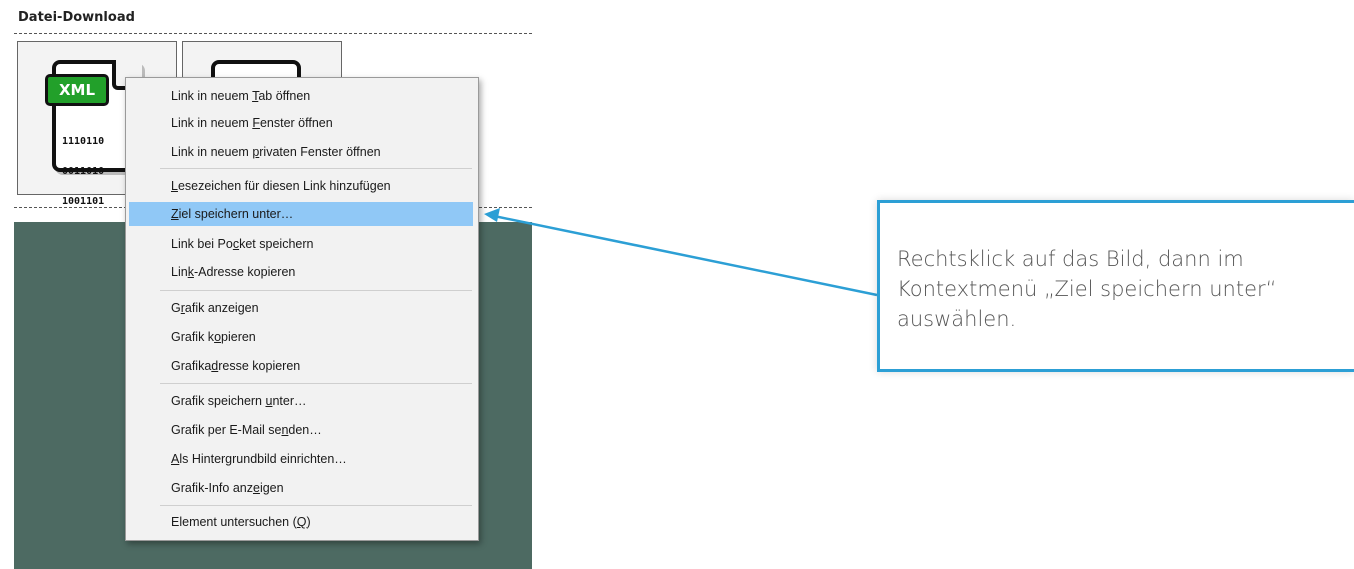  I want to click on arrow-line, so click(685, 255).